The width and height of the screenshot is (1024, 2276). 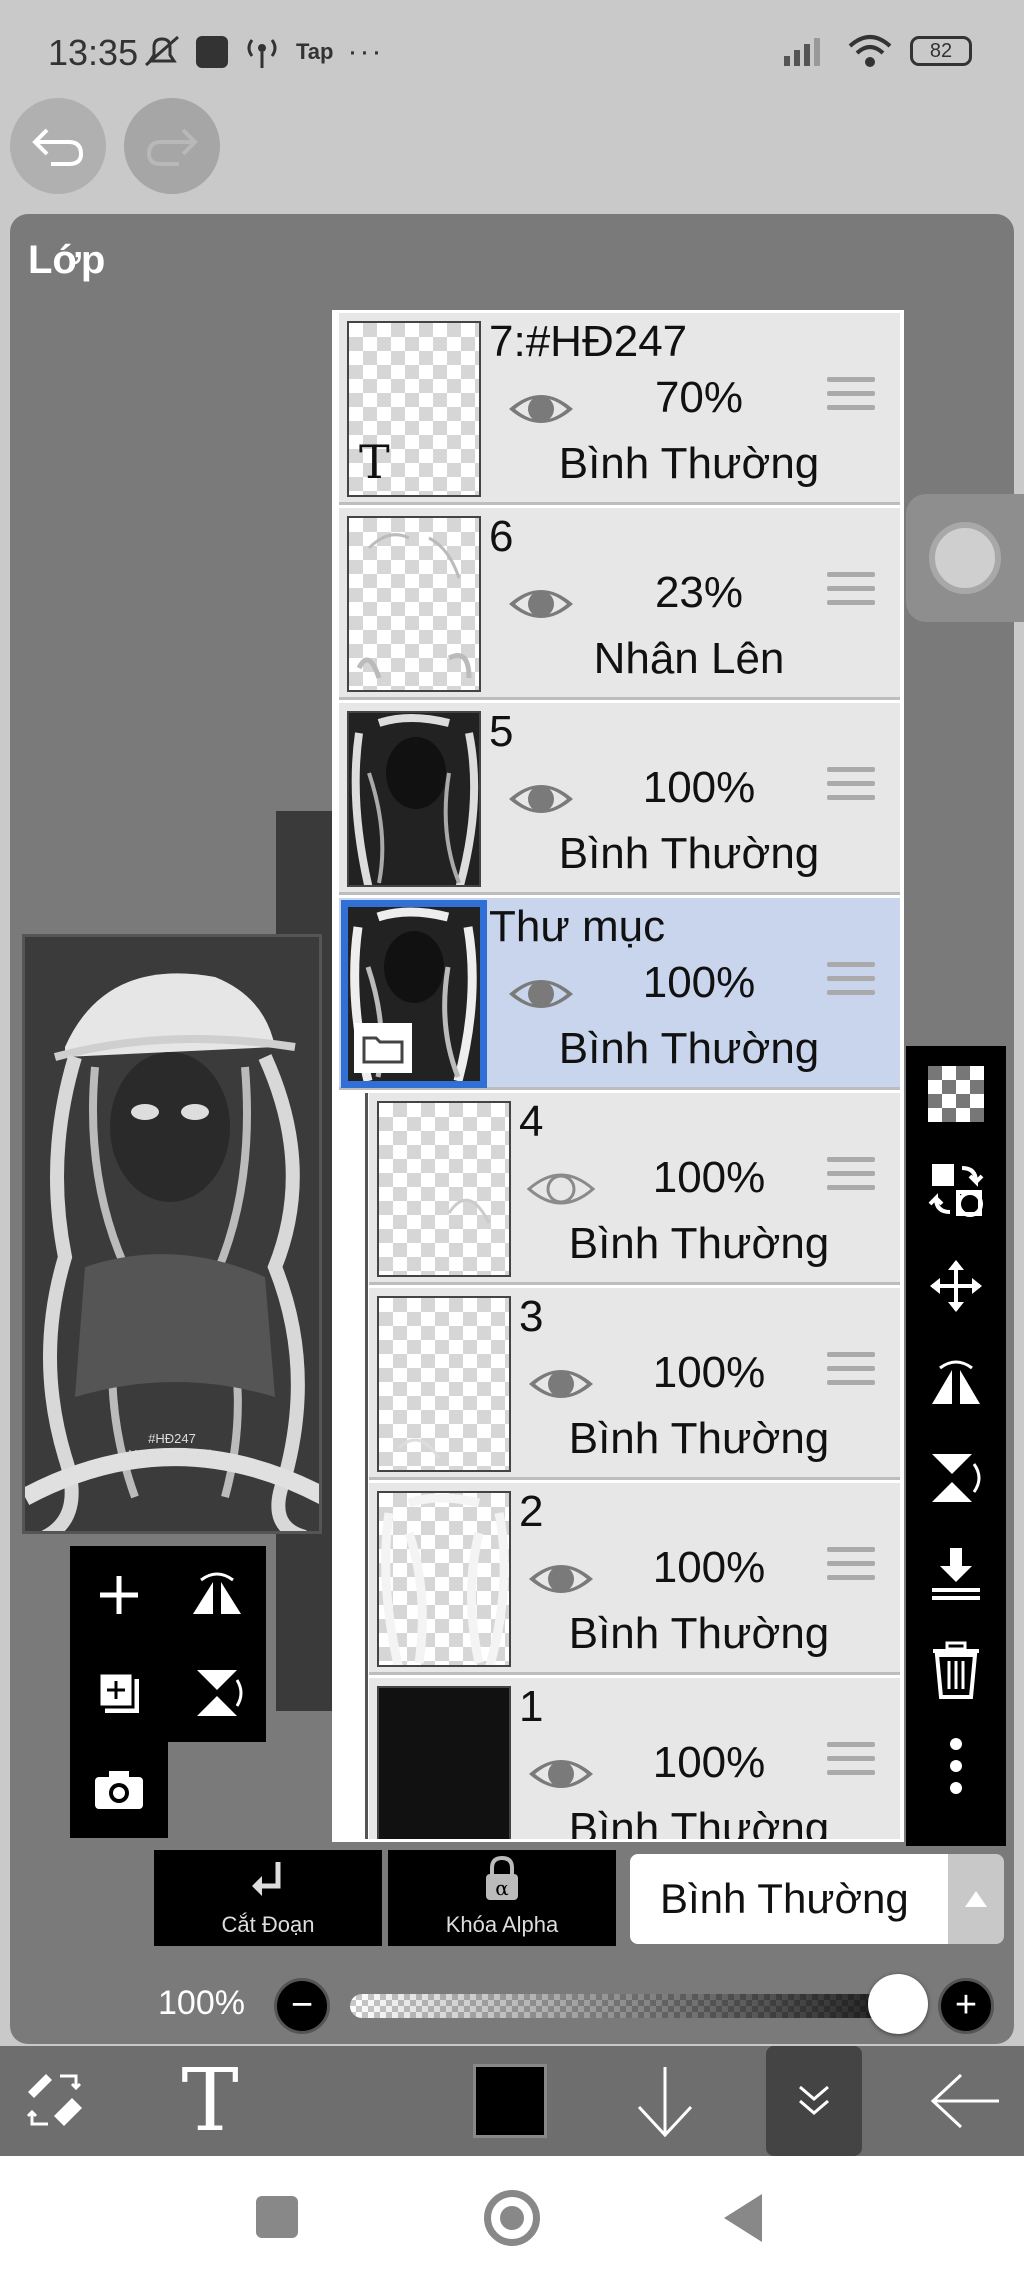 I want to click on alpha-lock-button: α Khóa Alpha, so click(x=502, y=1898).